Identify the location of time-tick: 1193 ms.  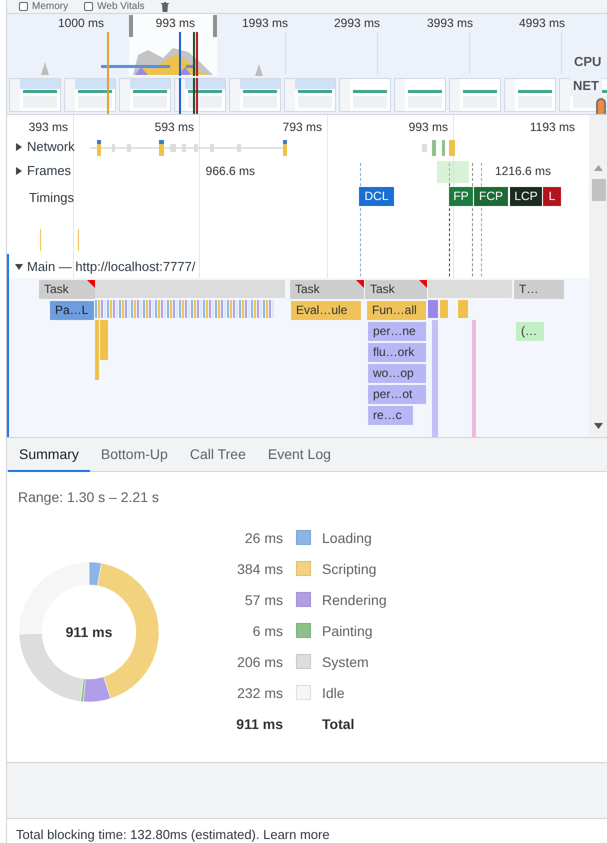
(552, 127).